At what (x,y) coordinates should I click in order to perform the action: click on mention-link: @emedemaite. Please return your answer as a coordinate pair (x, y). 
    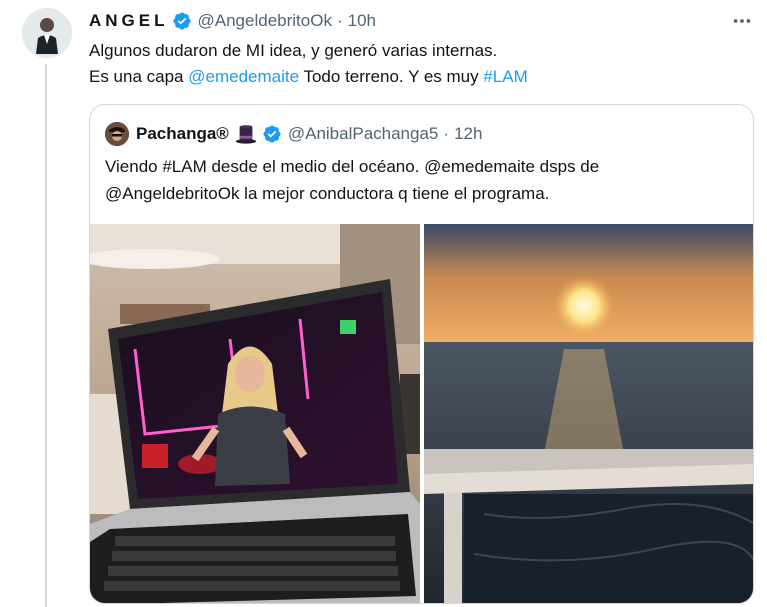
    Looking at the image, I should click on (243, 76).